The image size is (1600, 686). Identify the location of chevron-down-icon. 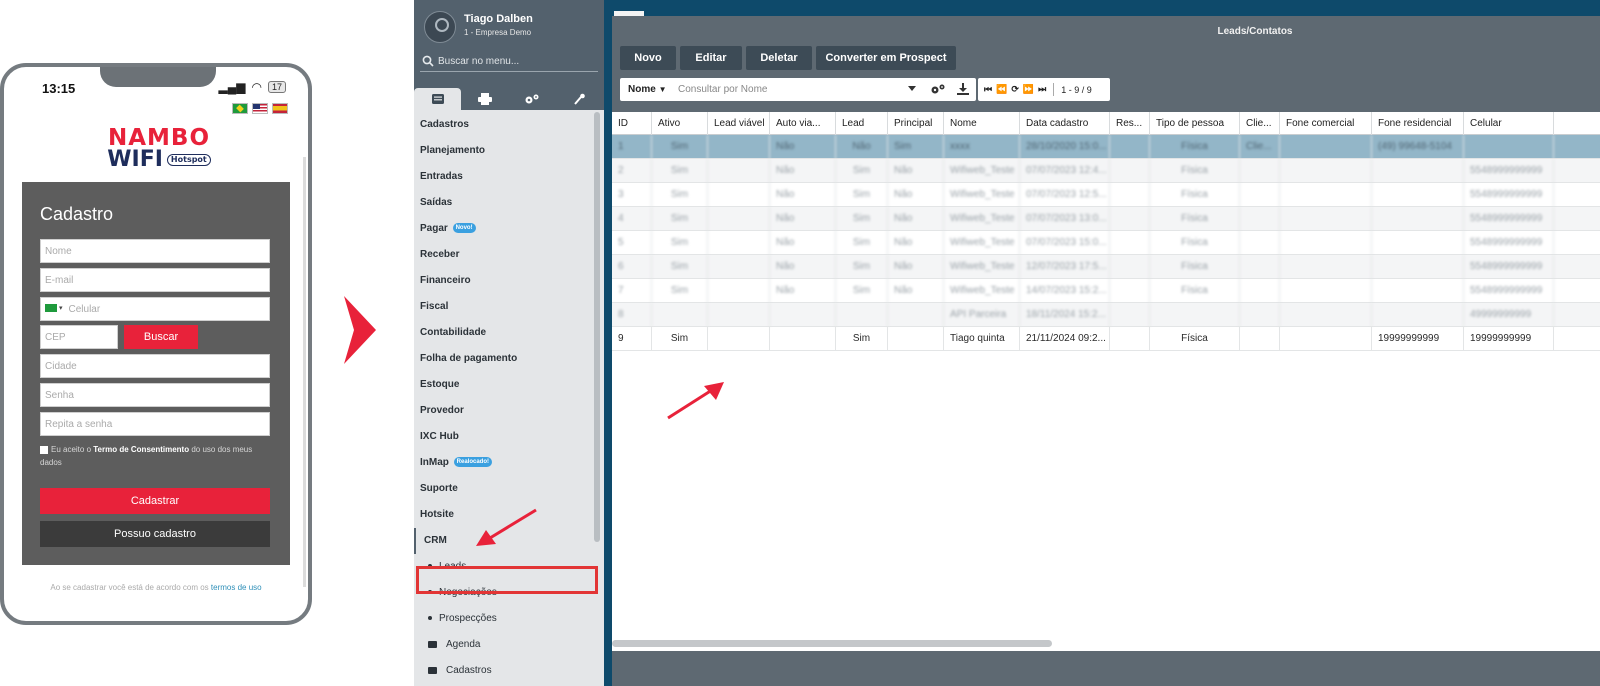
(912, 88).